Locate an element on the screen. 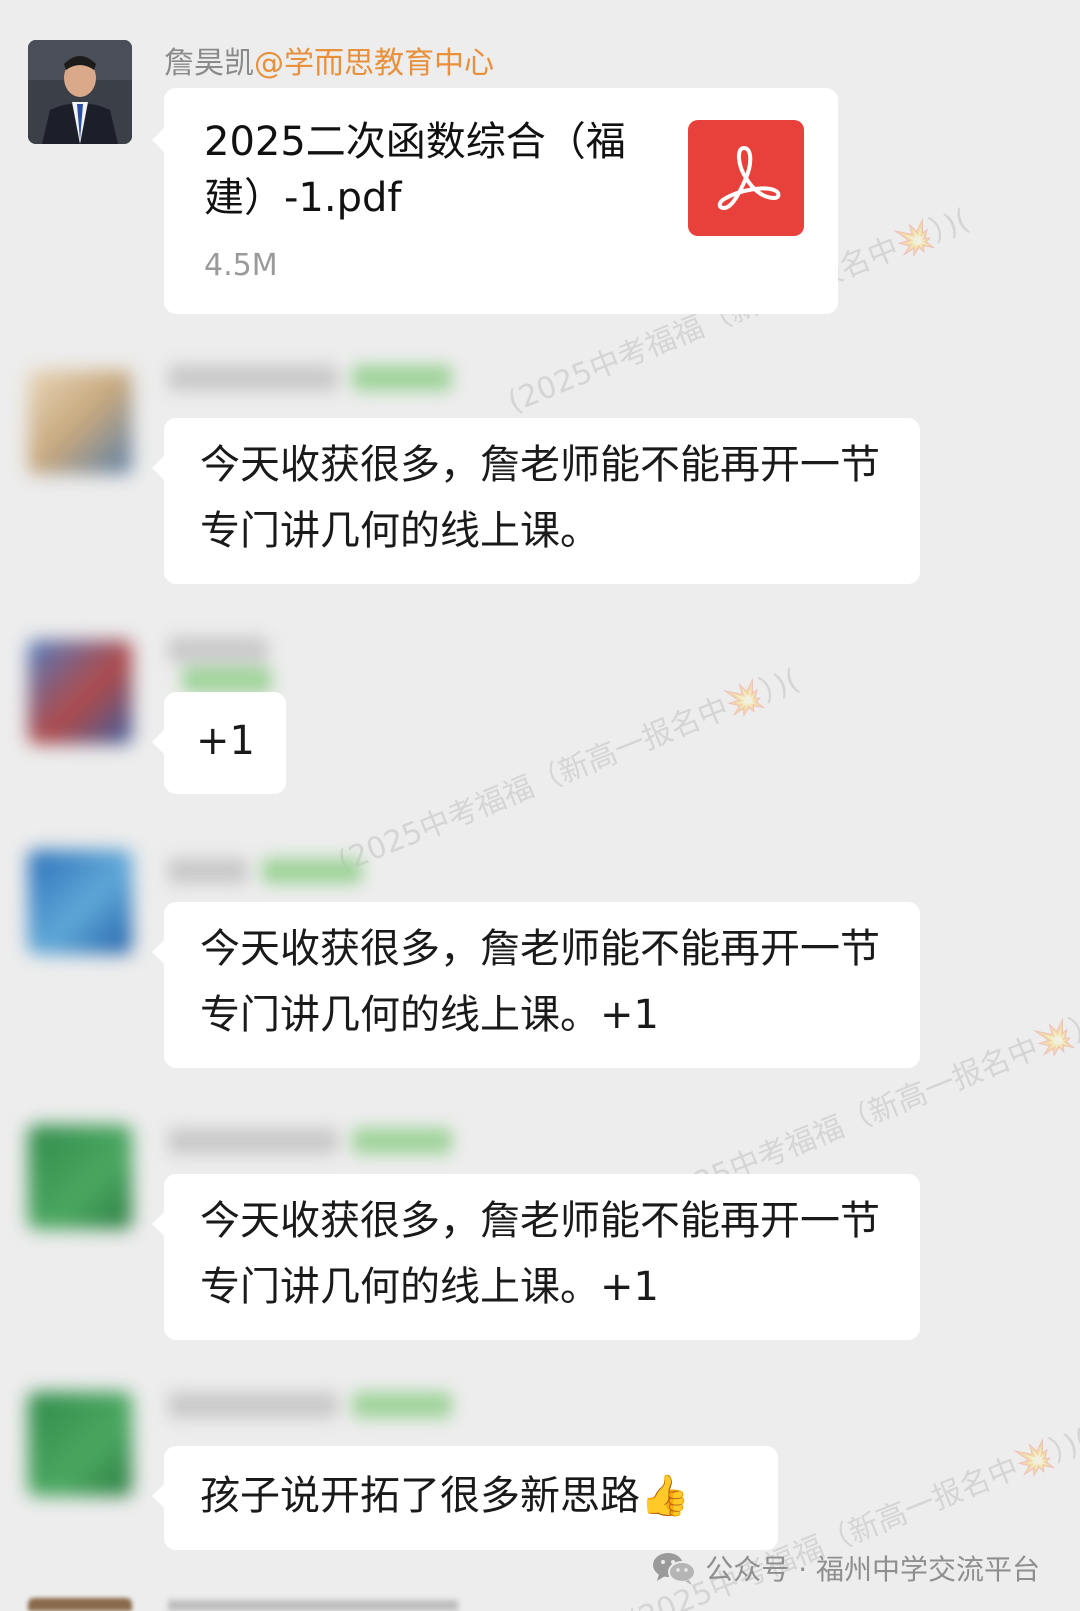 This screenshot has height=1611, width=1080. message-text-content: 今天收获很多，詹老师能不能再开一节专门讲几何的线上课。 is located at coordinates (540, 498).